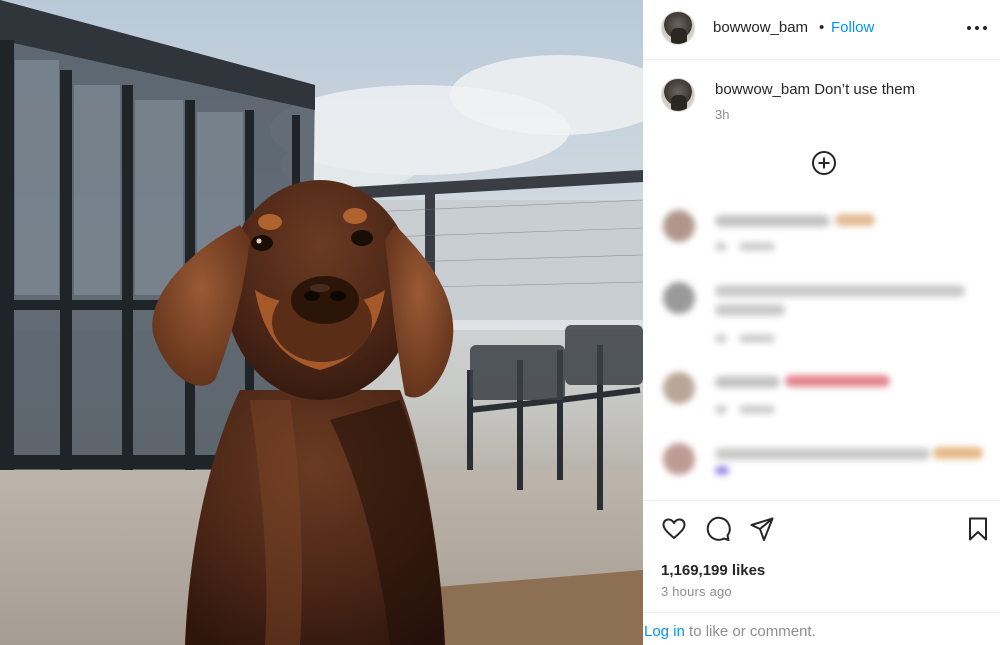  Describe the element at coordinates (978, 529) in the screenshot. I see `bookmark-icon` at that location.